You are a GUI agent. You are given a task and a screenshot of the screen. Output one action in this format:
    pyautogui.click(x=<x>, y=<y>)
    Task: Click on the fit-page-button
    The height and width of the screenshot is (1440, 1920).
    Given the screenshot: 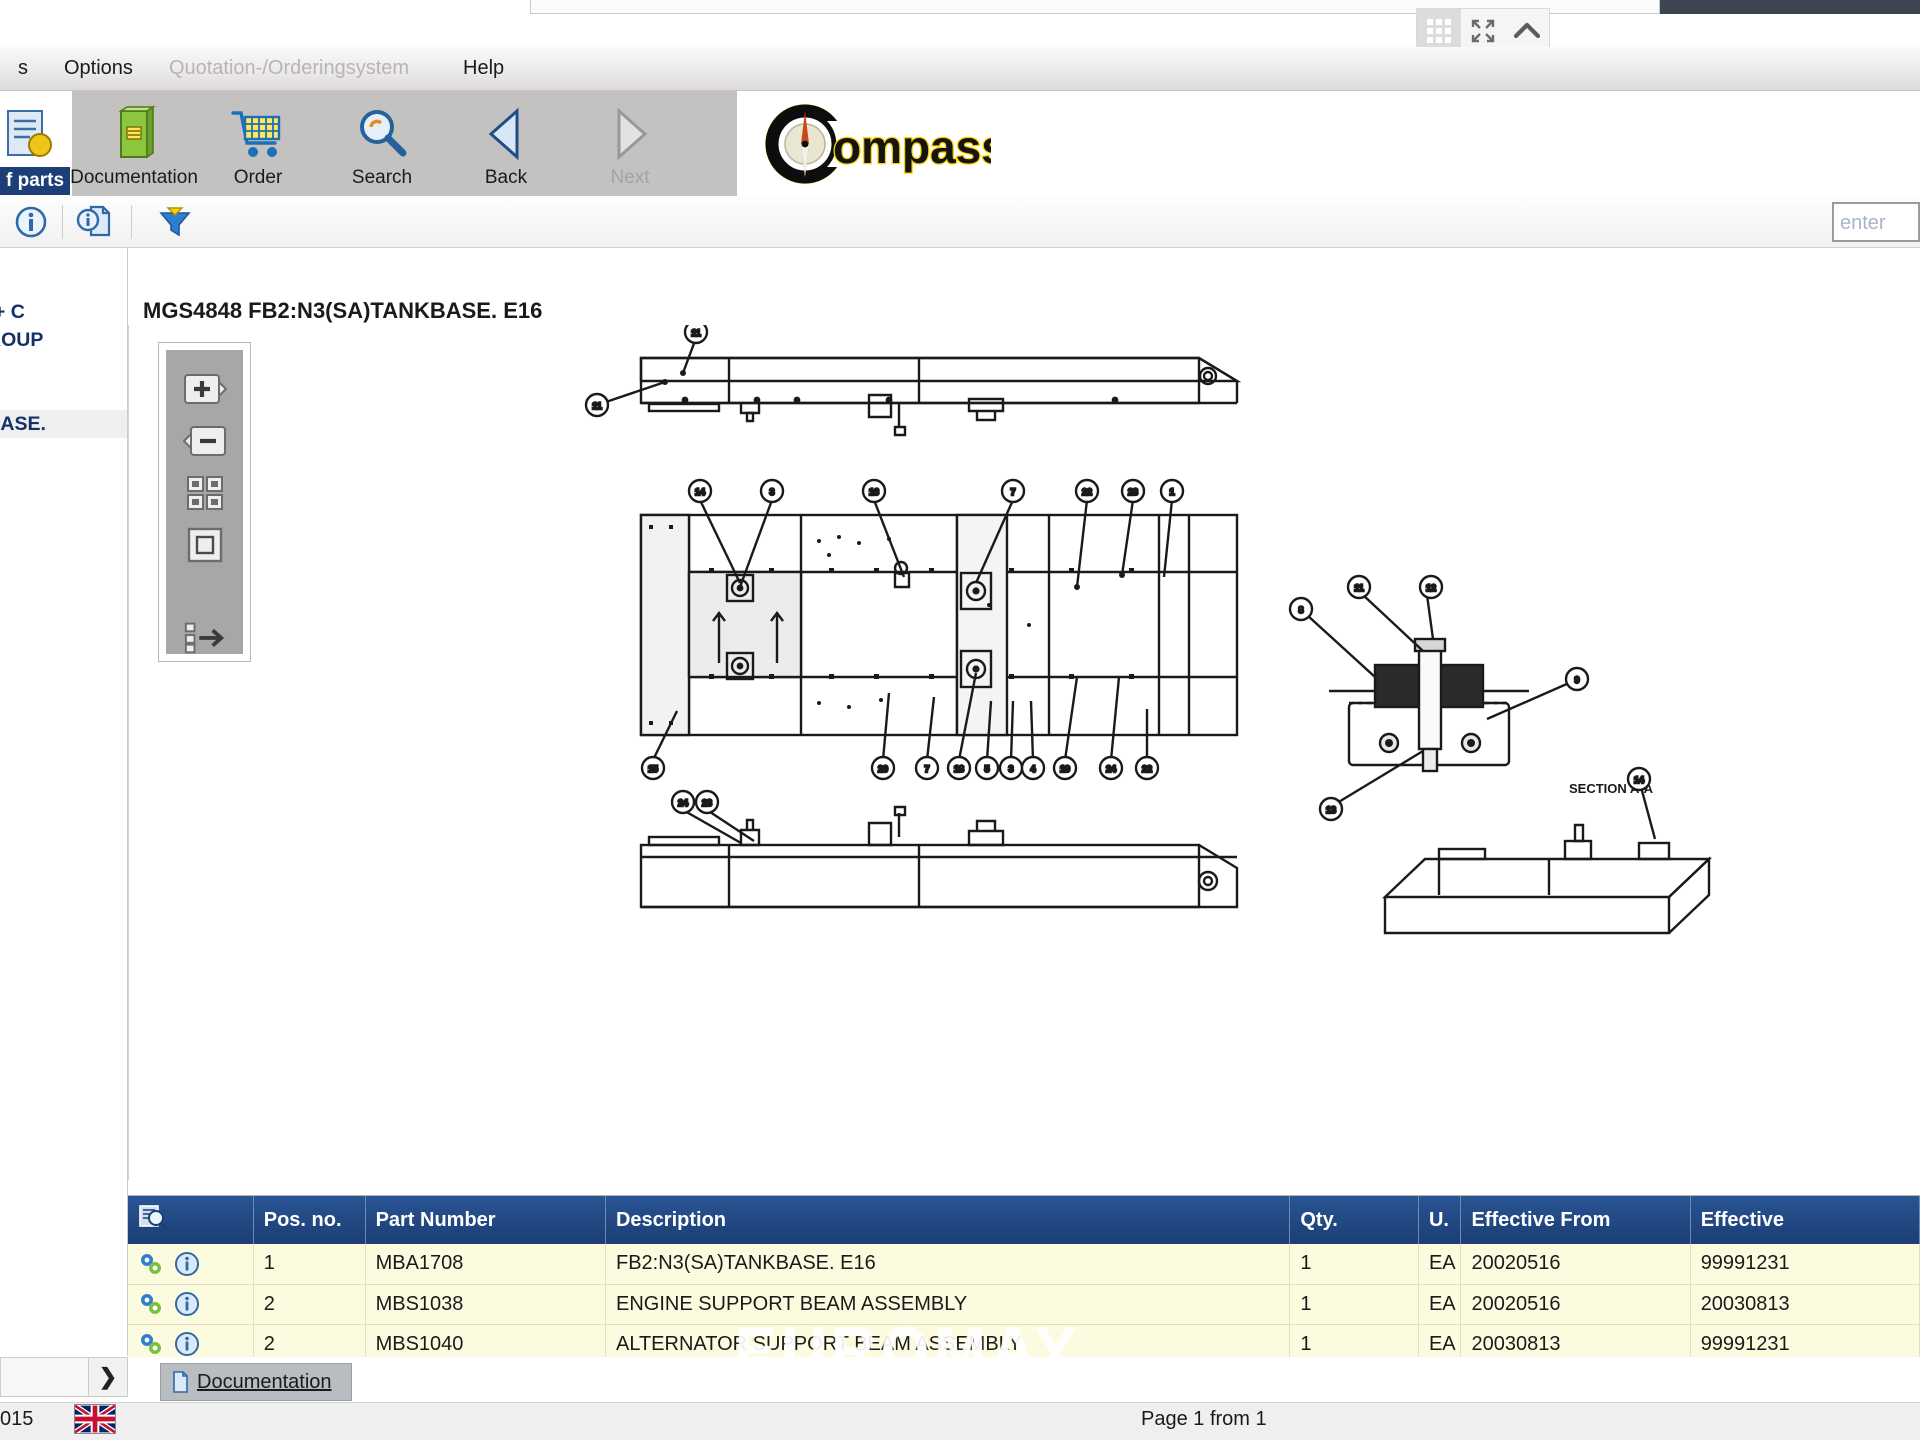 What is the action you would take?
    pyautogui.click(x=205, y=545)
    